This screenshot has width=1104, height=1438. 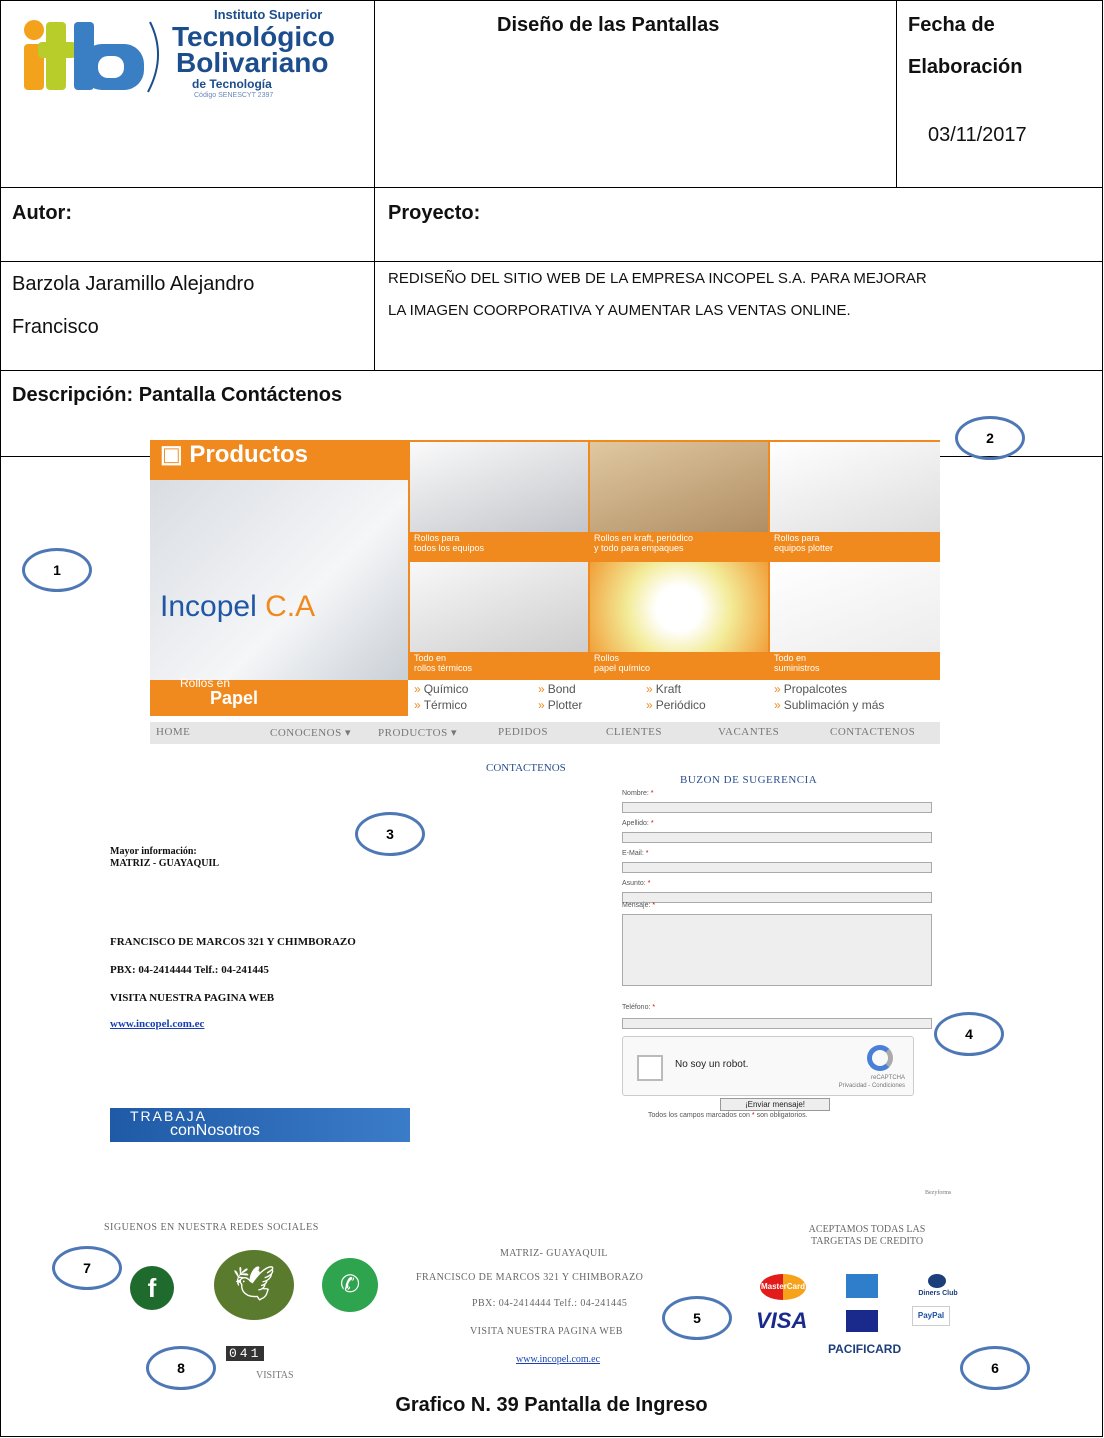 What do you see at coordinates (192, 998) in the screenshot?
I see `info-visit: VISITA NUESTRA PAGINA WEB` at bounding box center [192, 998].